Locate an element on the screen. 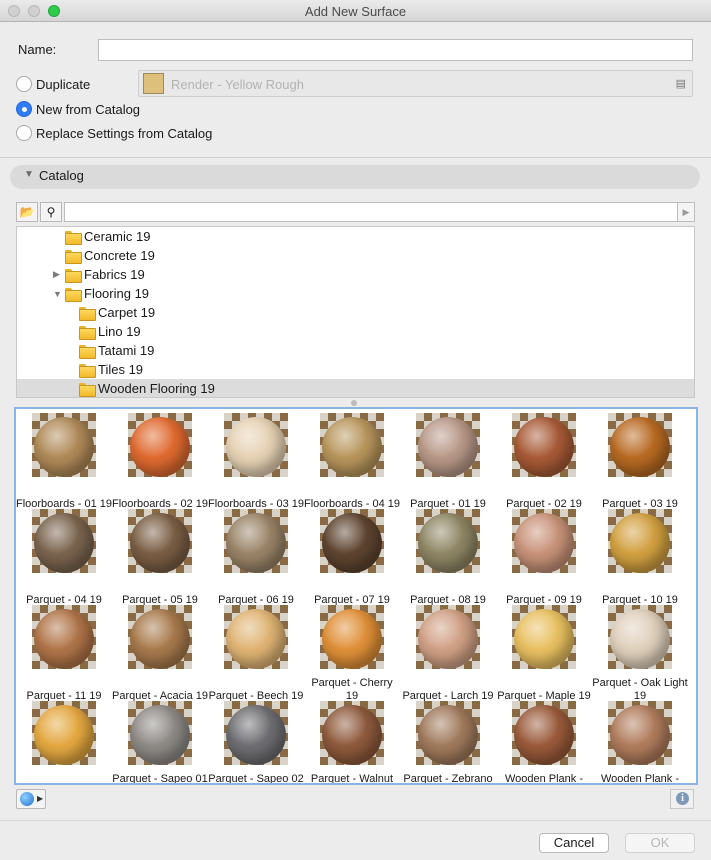 The image size is (711, 860). material-label: Parquet - 06 19 is located at coordinates (256, 600).